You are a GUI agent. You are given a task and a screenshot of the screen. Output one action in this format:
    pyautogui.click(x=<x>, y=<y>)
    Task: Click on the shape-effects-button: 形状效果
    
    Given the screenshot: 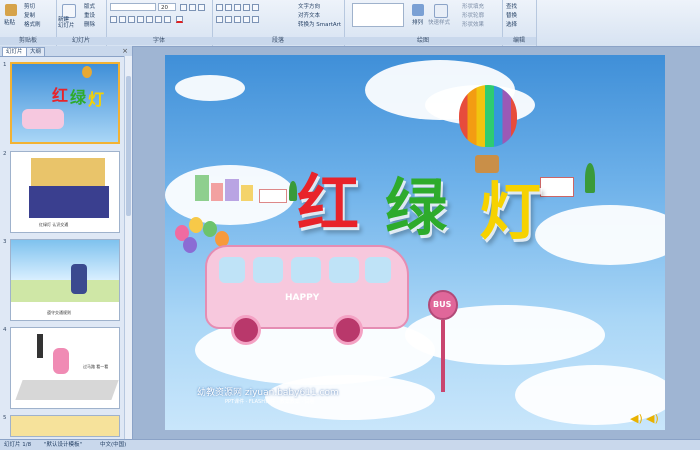 What is the action you would take?
    pyautogui.click(x=473, y=24)
    